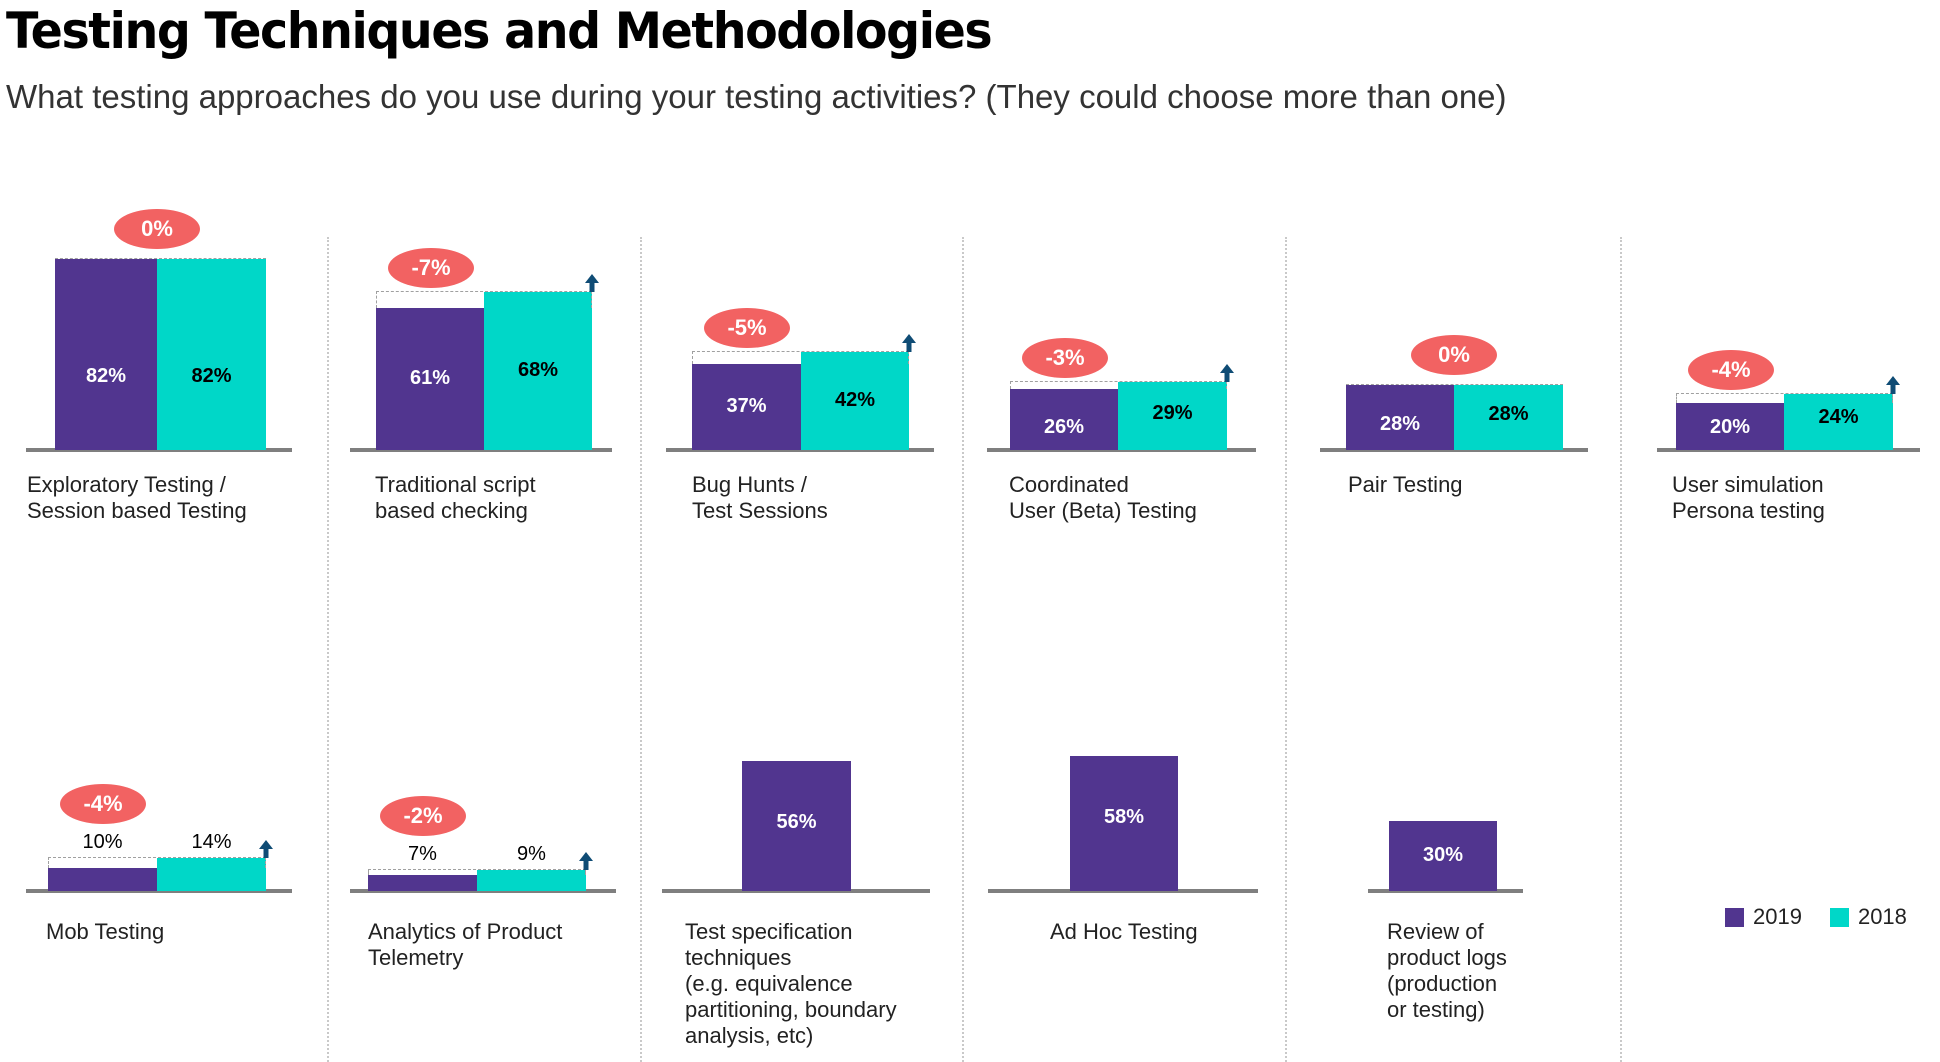 Image resolution: width=1940 pixels, height=1062 pixels. I want to click on value-label-2018: 9%, so click(531, 854).